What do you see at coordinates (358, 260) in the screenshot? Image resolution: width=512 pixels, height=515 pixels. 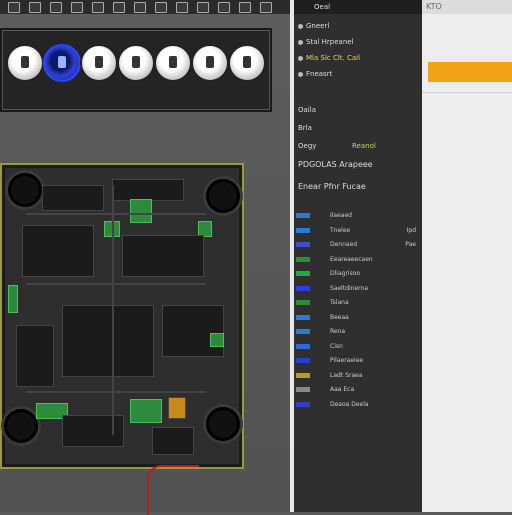 I see `layer-row: Eeareaeecaen` at bounding box center [358, 260].